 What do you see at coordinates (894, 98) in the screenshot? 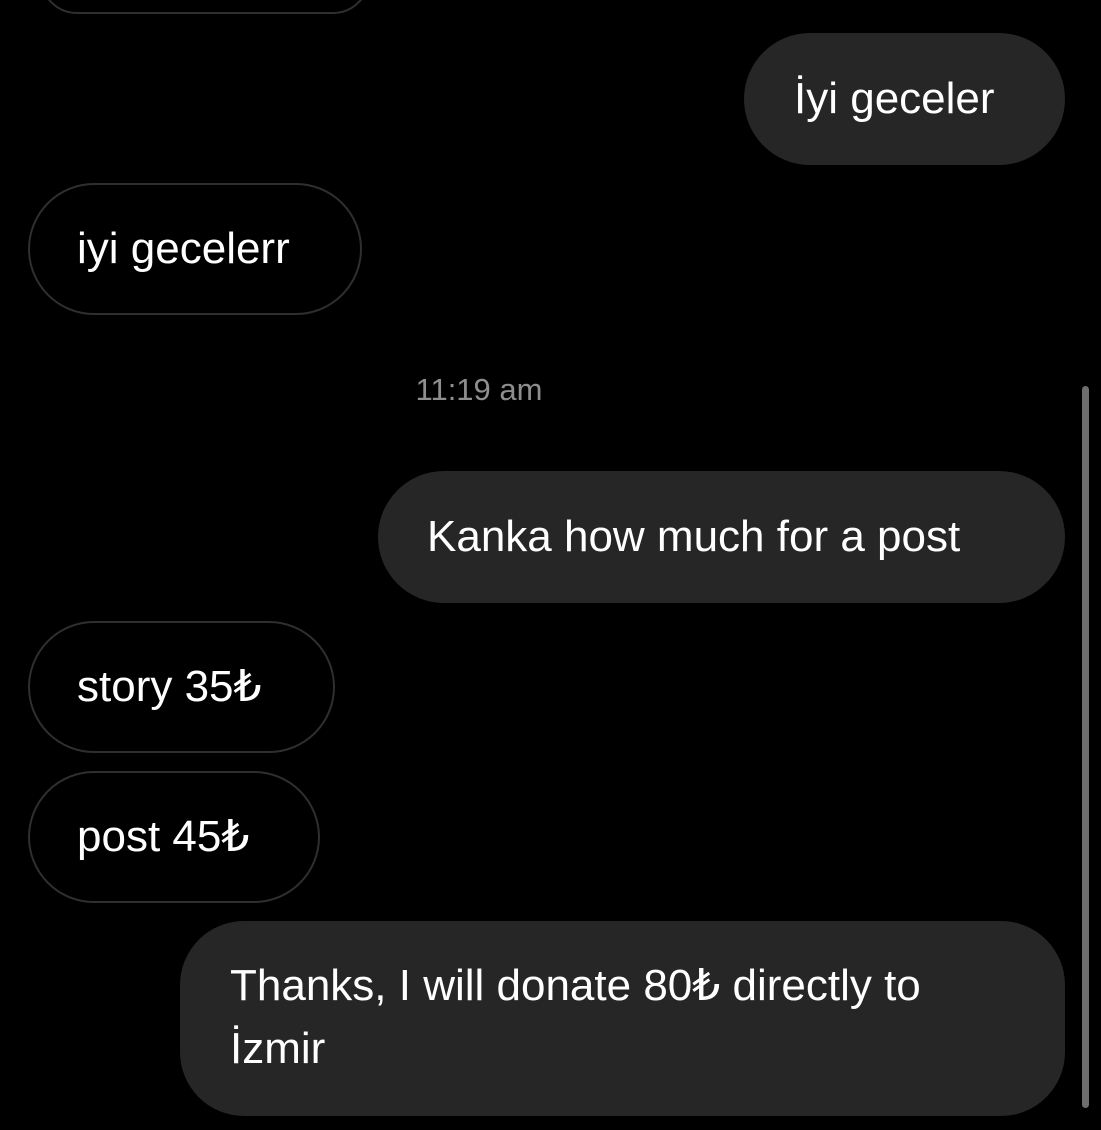
I see `message-text: İyi geceler` at bounding box center [894, 98].